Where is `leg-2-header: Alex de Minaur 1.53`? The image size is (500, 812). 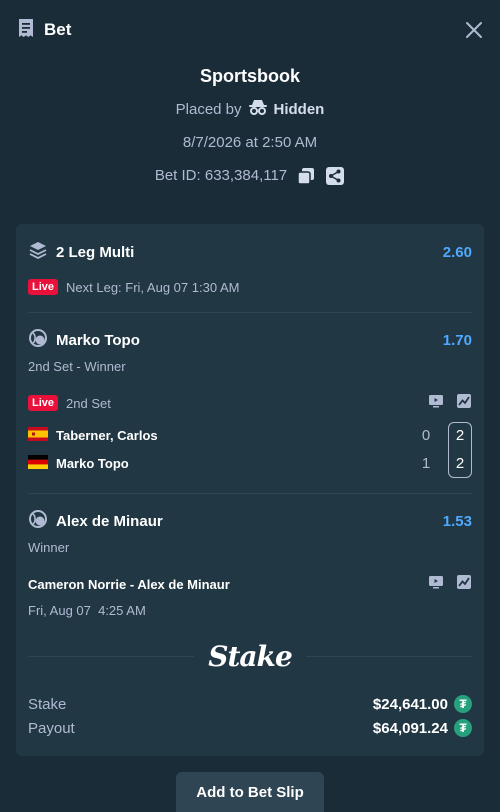
leg-2-header: Alex de Minaur 1.53 is located at coordinates (250, 521).